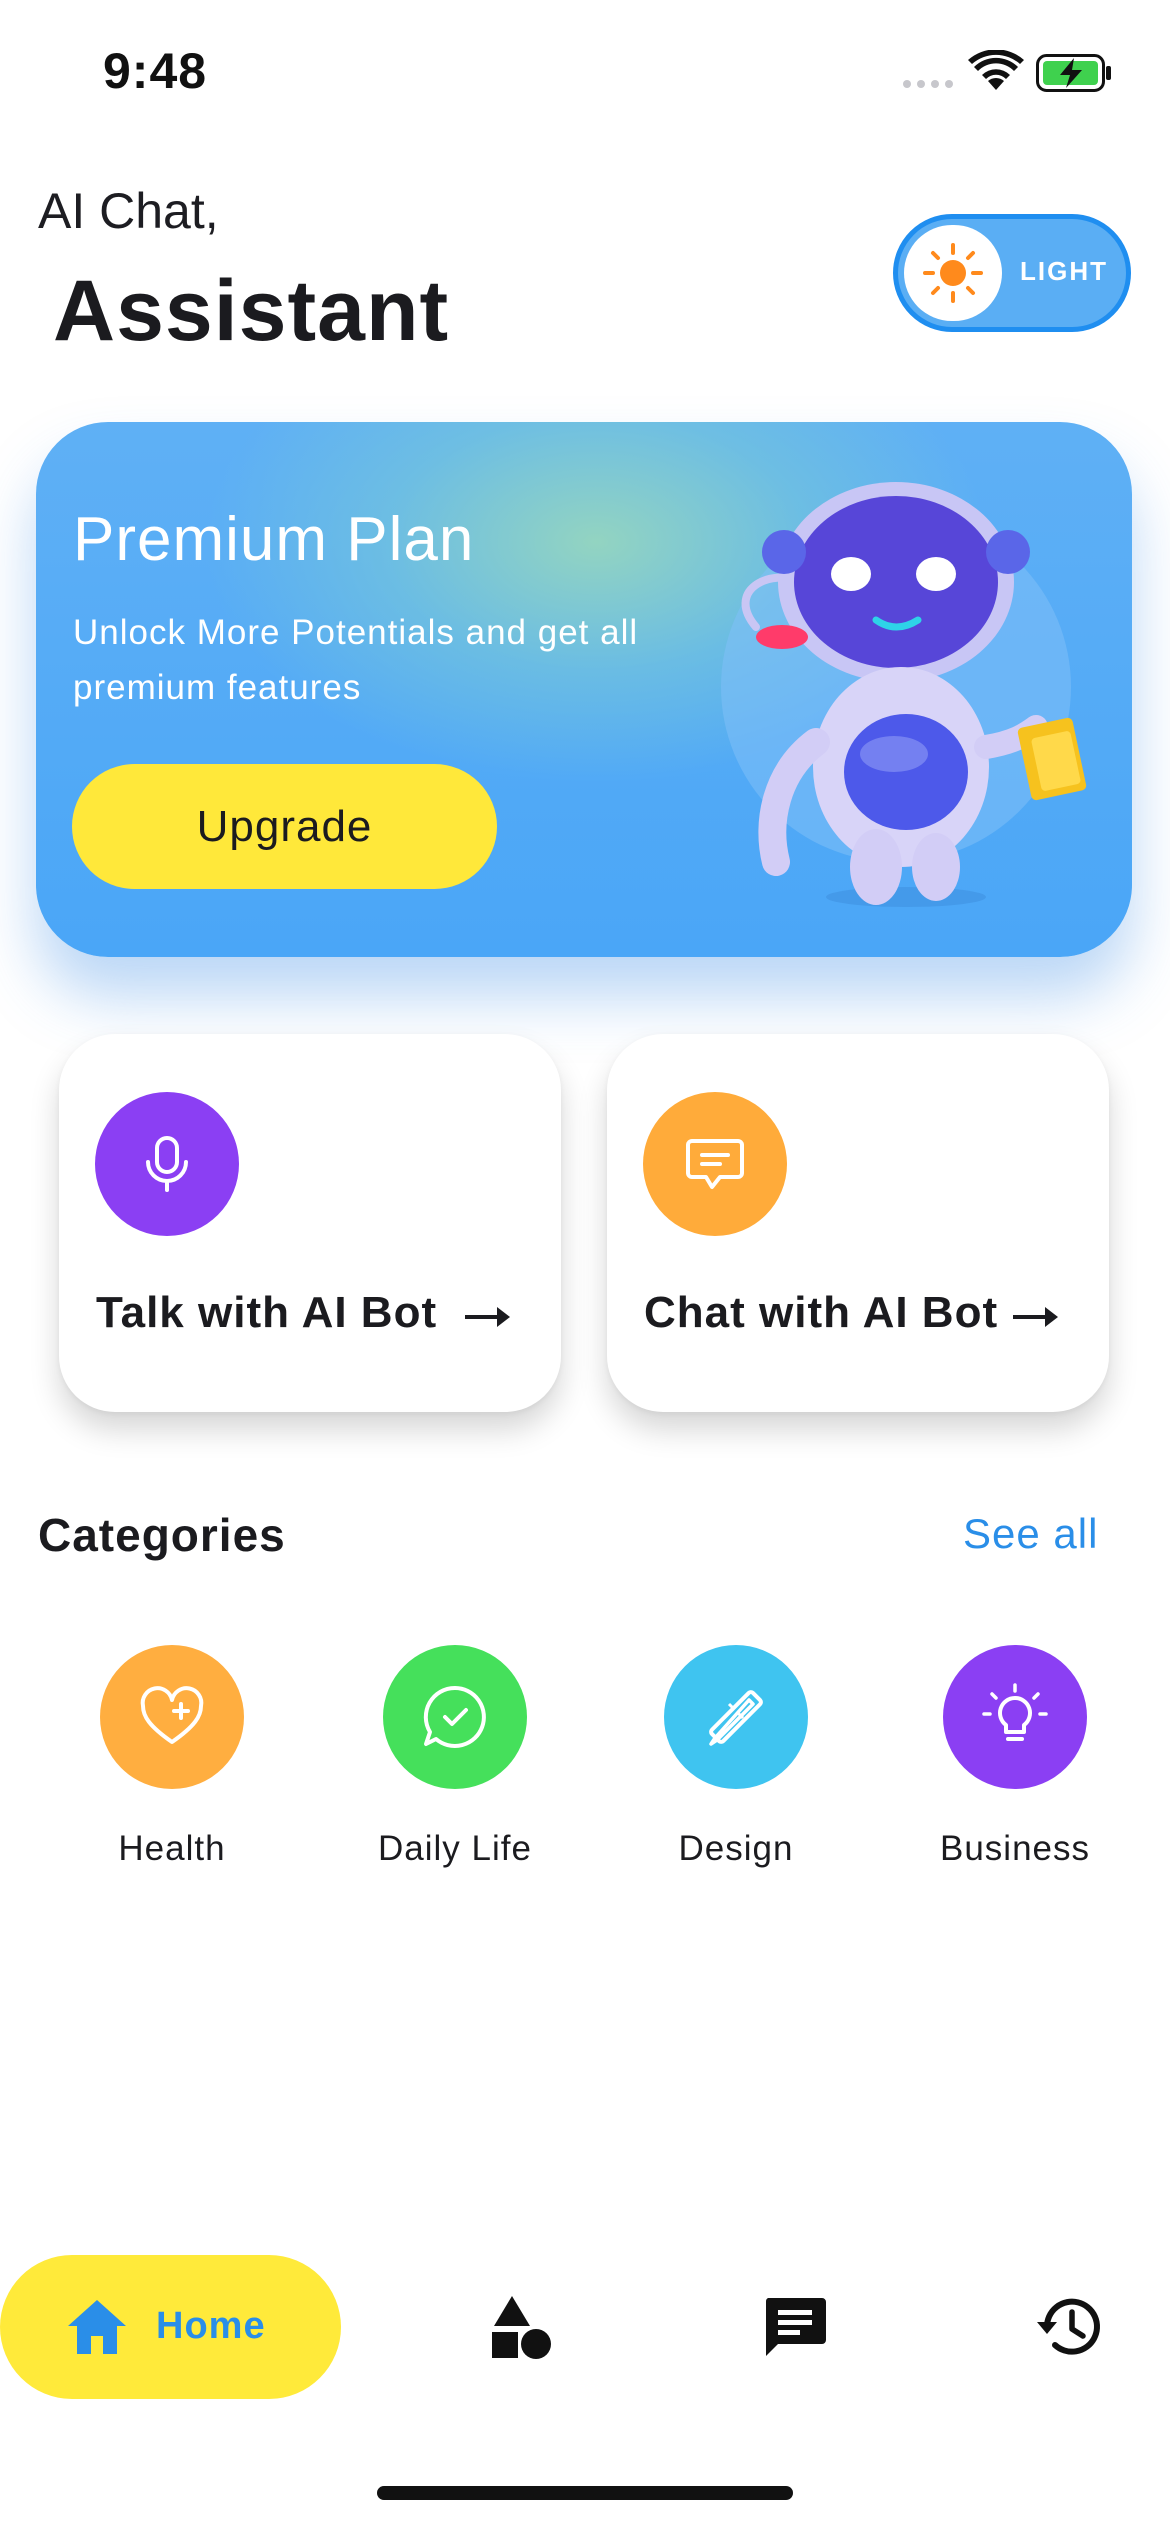 This screenshot has width=1170, height=2532. I want to click on category-label: Daily Life, so click(455, 1848).